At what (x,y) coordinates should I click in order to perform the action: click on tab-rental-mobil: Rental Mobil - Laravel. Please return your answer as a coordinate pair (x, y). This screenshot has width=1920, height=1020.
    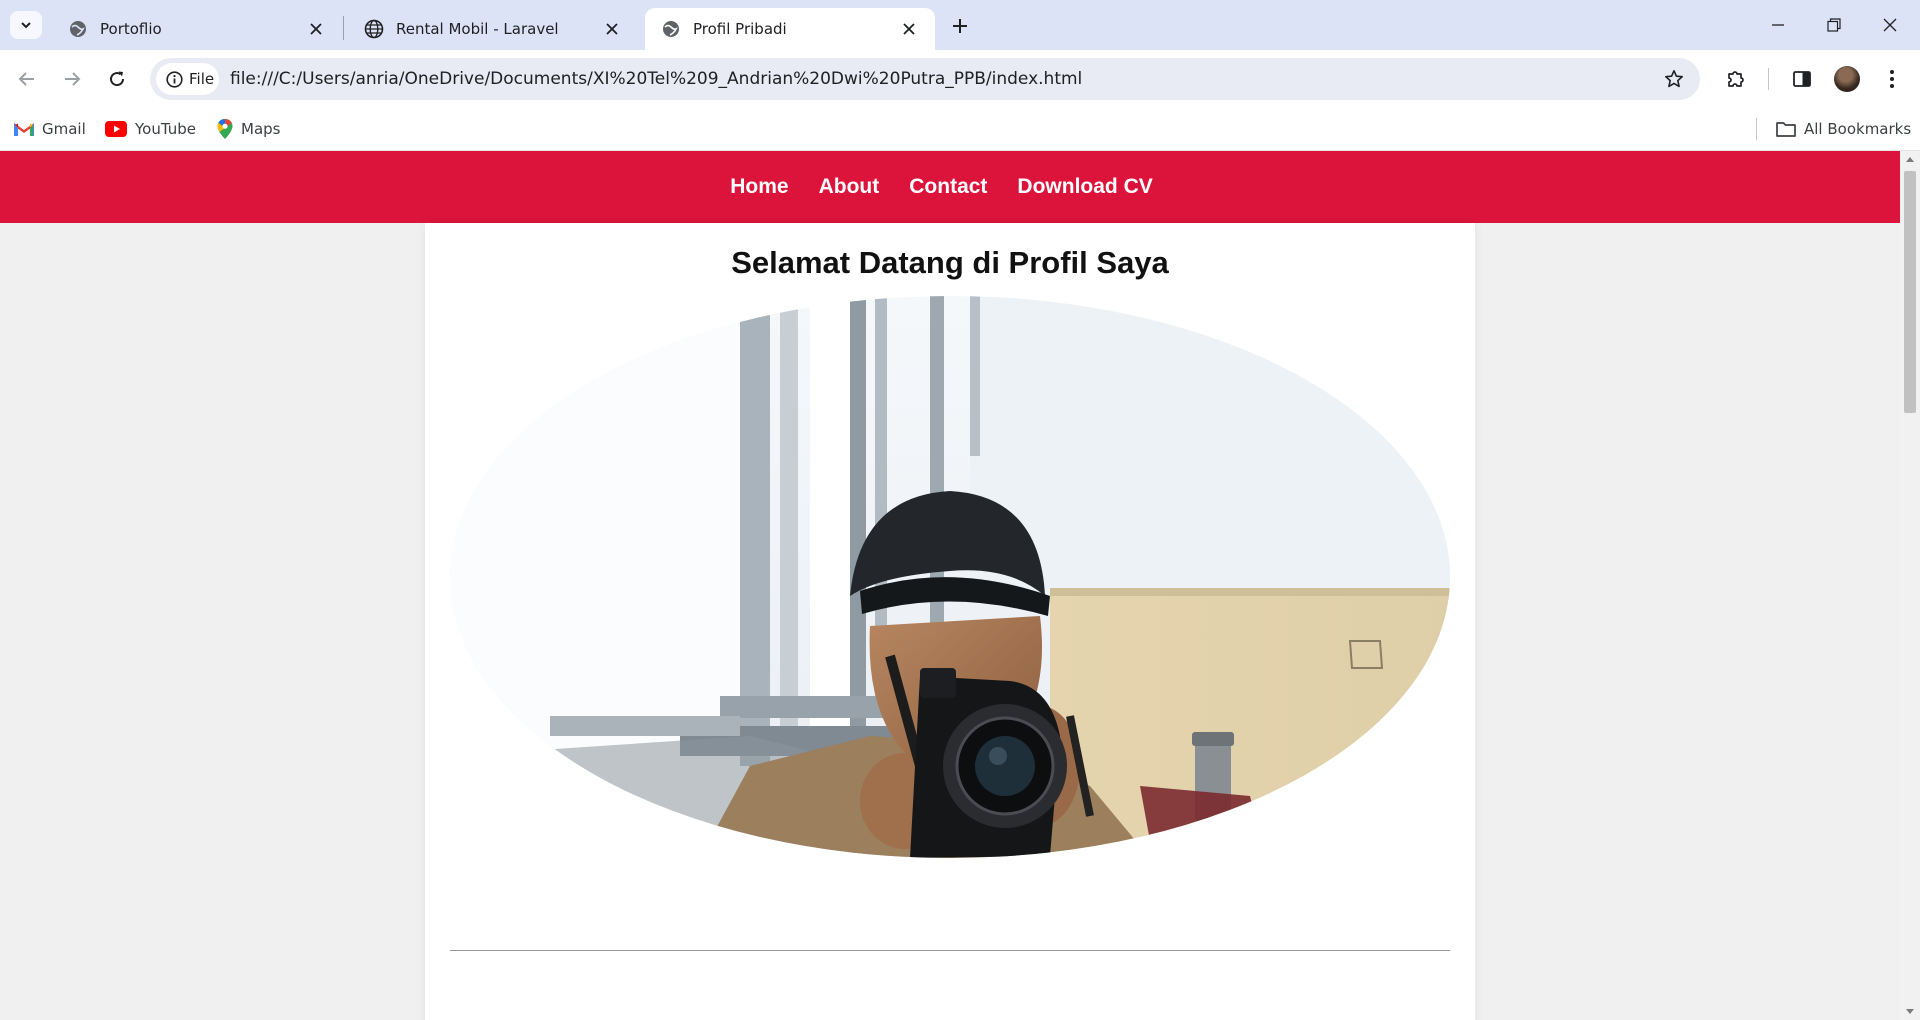
    Looking at the image, I should click on (493, 29).